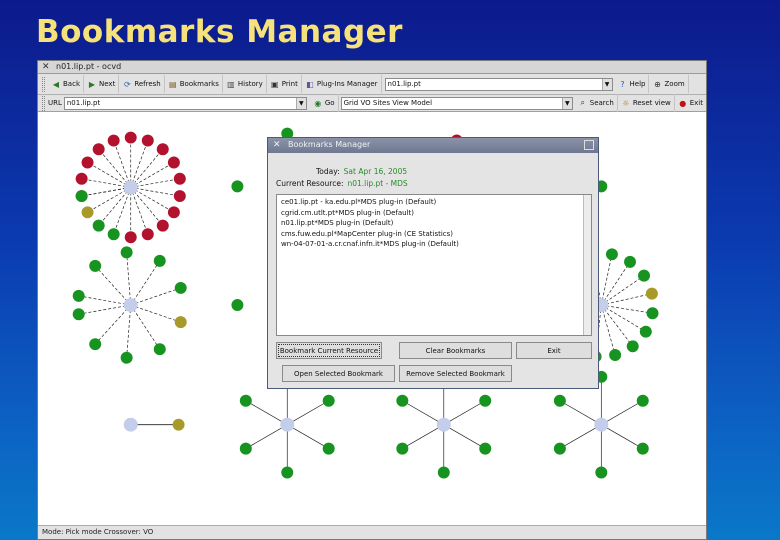  I want to click on toolbar-grip, so click(43, 84).